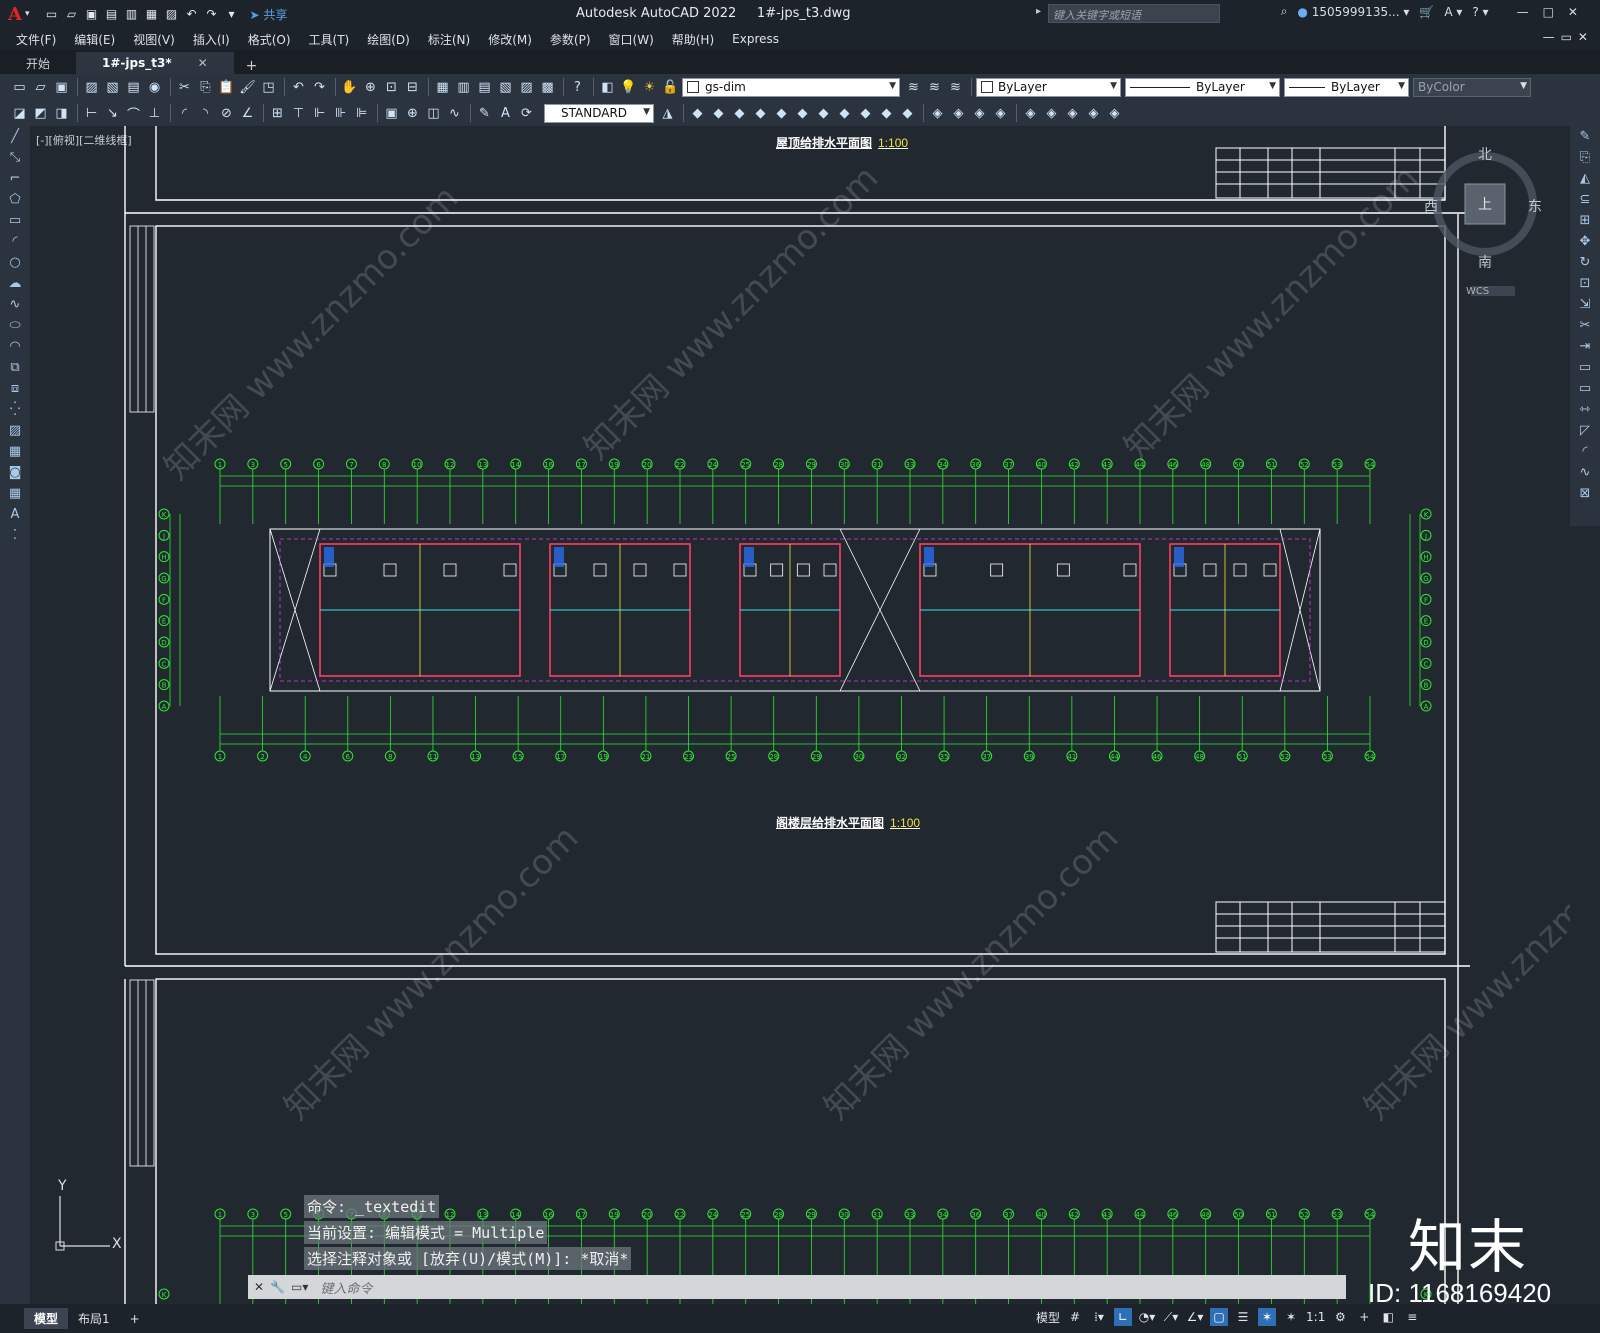 This screenshot has width=1600, height=1333. Describe the element at coordinates (203, 63) in the screenshot. I see `close-tab-icon: ✕` at that location.